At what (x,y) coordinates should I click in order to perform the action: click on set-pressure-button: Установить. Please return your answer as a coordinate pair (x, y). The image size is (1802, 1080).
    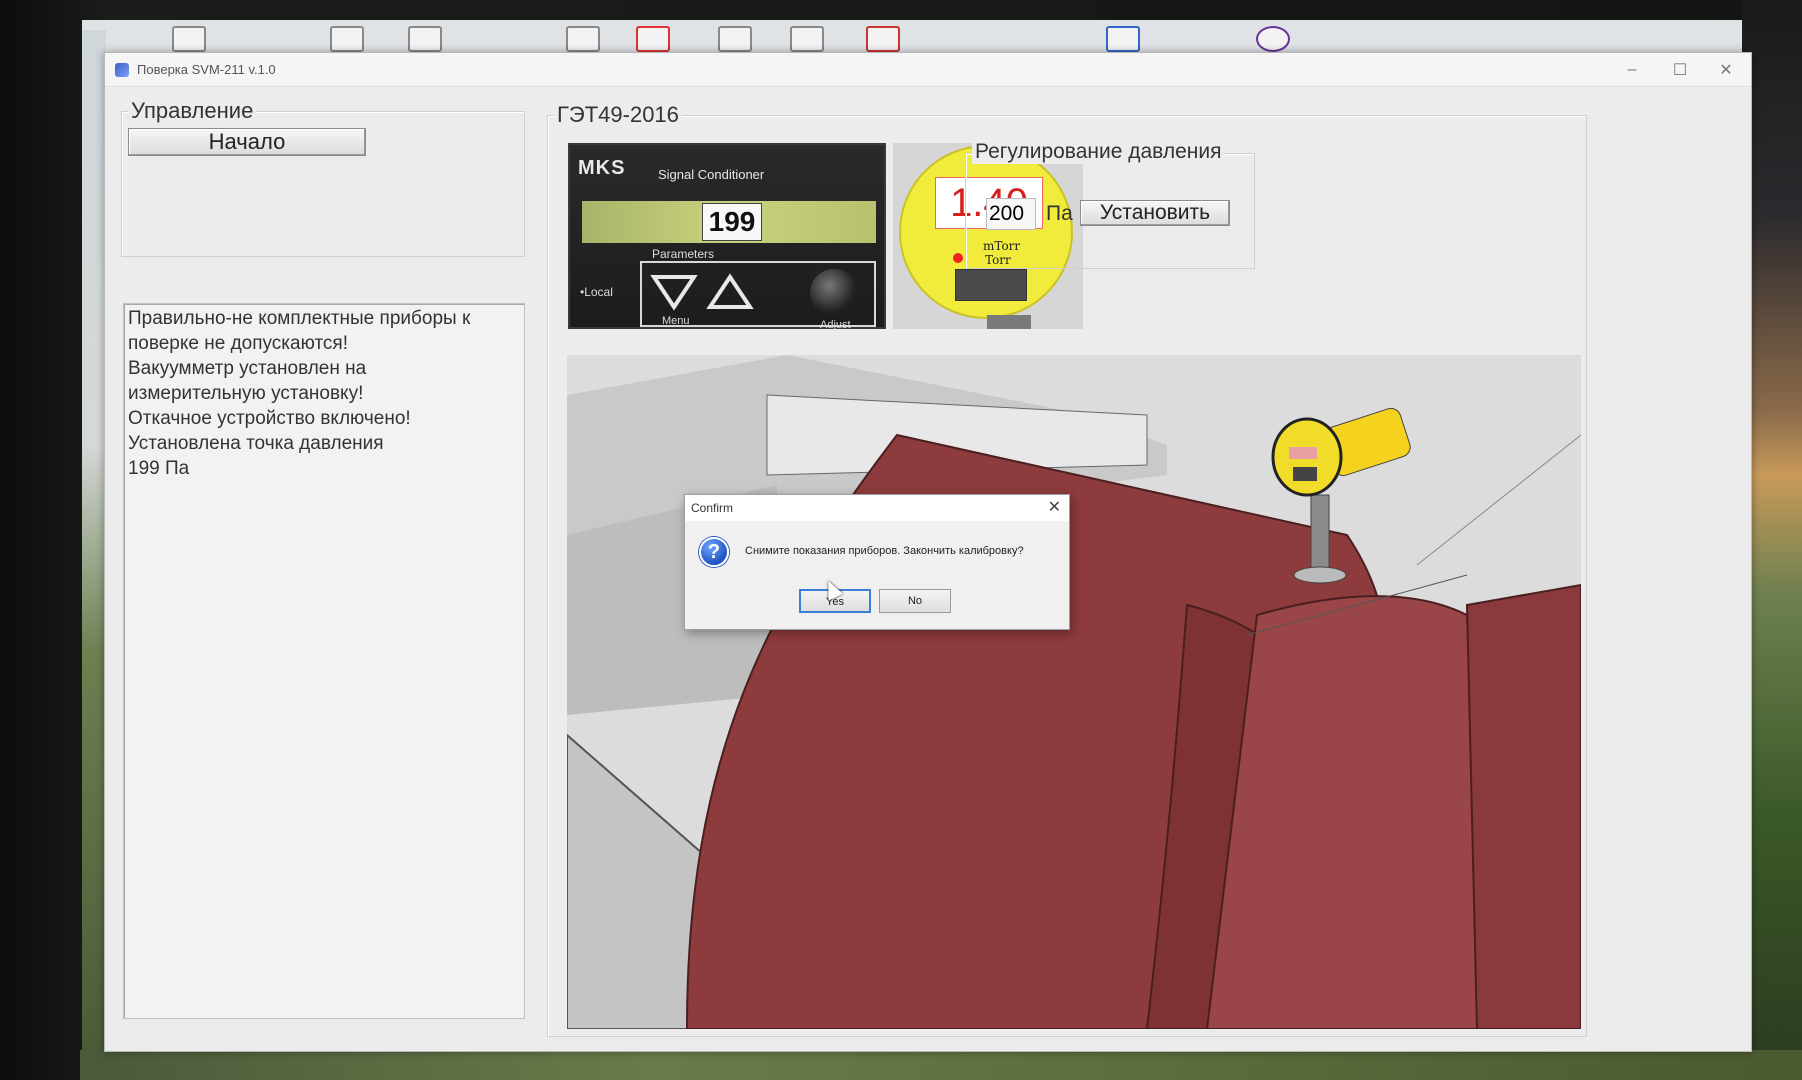
    Looking at the image, I should click on (1155, 213).